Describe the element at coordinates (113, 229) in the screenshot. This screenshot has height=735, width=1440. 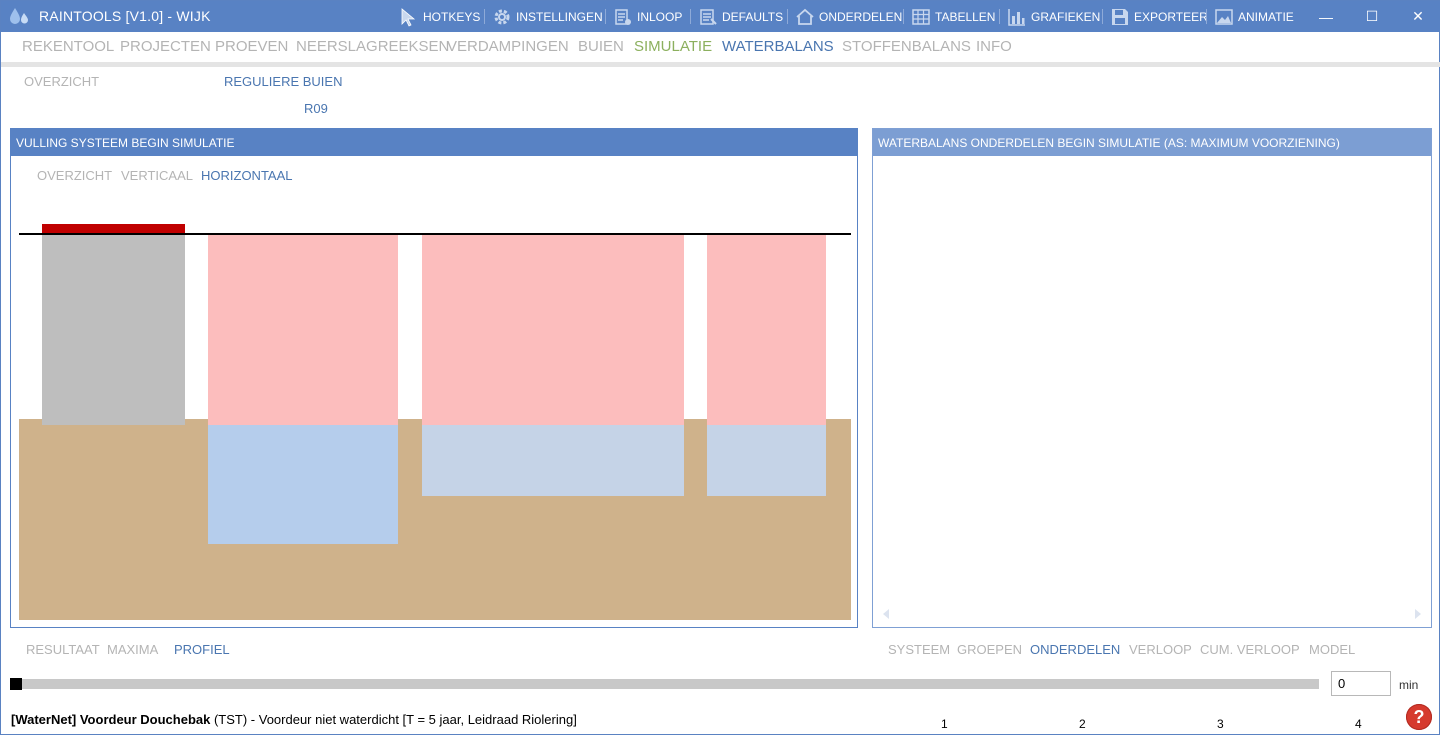
I see `roof-surface-level` at that location.